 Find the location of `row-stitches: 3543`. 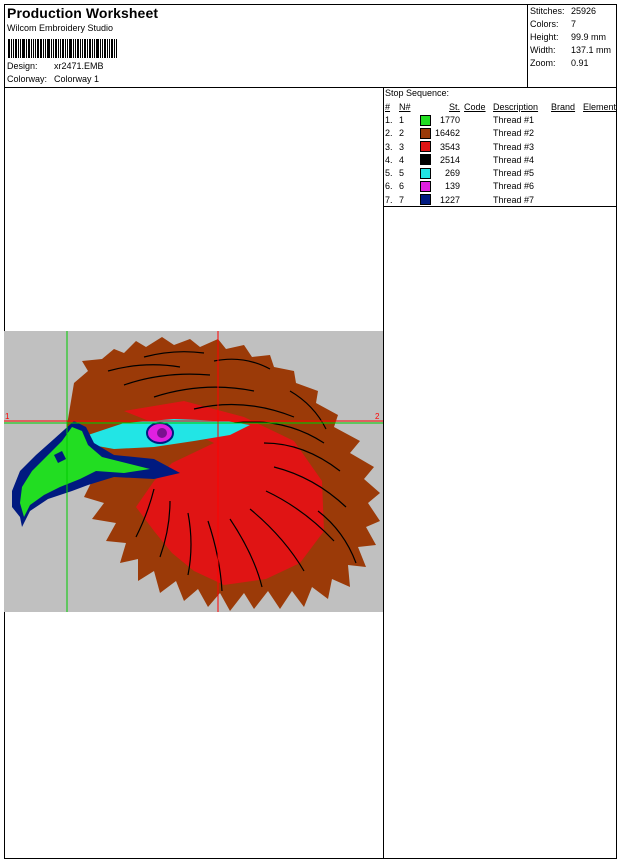

row-stitches: 3543 is located at coordinates (450, 146).